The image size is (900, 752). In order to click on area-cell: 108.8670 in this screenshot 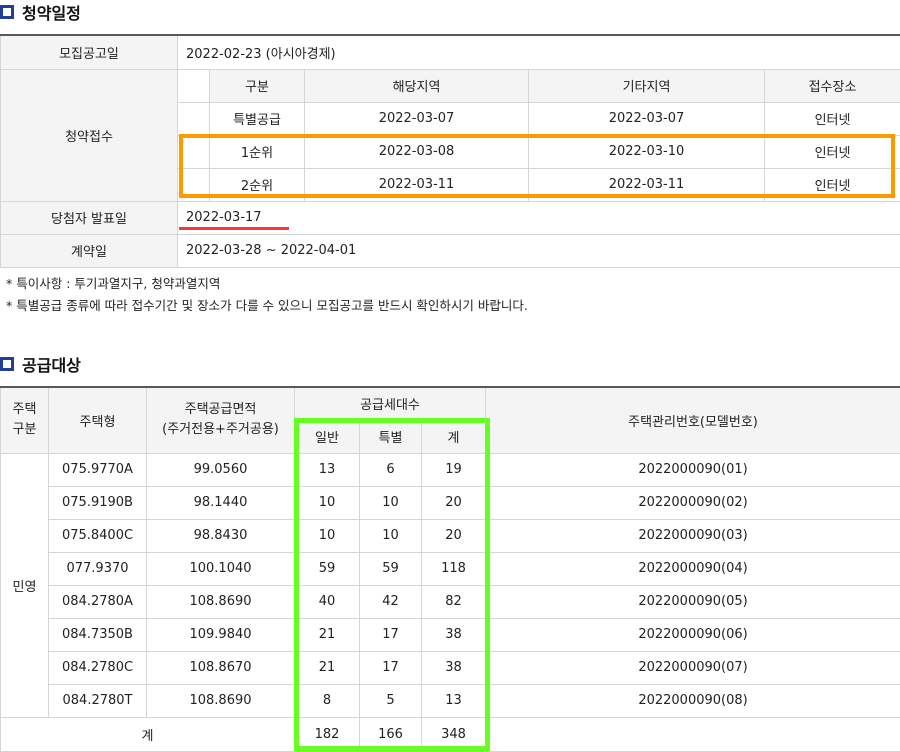, I will do `click(220, 667)`.